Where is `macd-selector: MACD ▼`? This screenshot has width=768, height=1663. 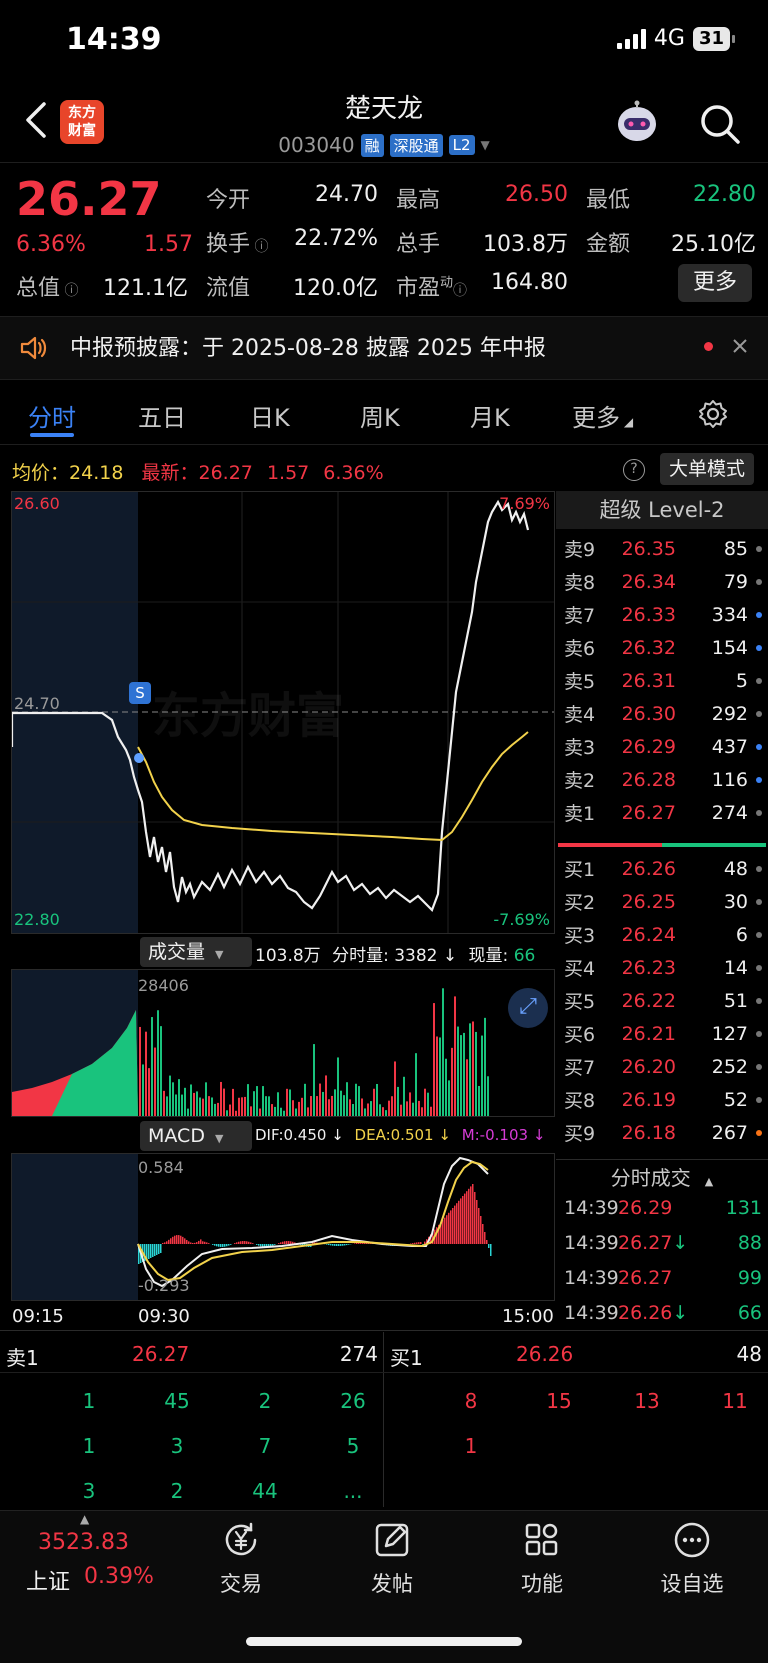 macd-selector: MACD ▼ is located at coordinates (196, 1136).